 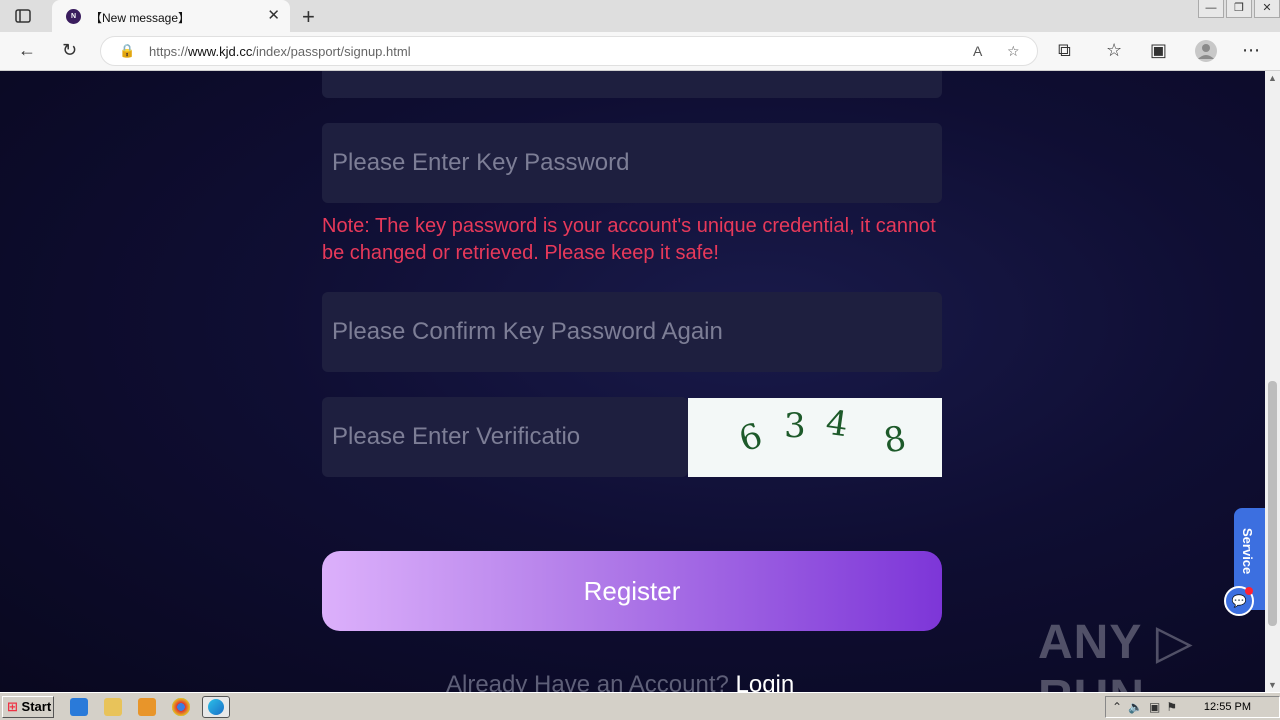 I want to click on page-scrollbar: ▲ ▼, so click(x=1272, y=381).